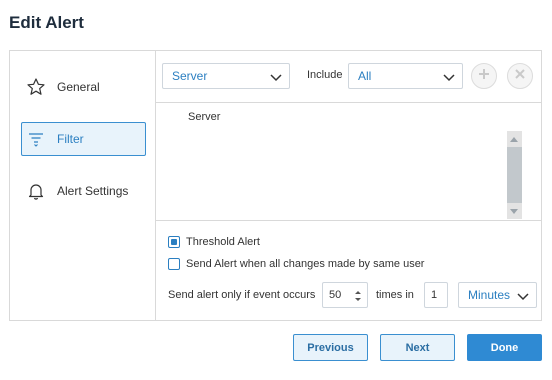 This screenshot has width=552, height=380. I want to click on include-select: All, so click(405, 76).